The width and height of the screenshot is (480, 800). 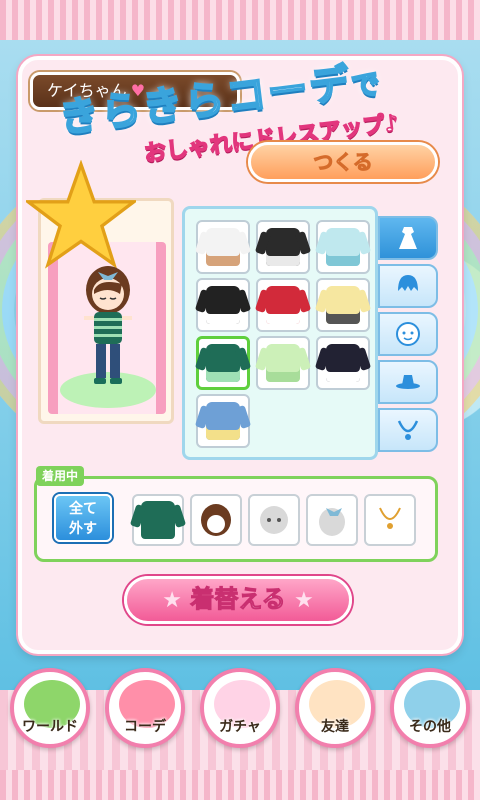 What do you see at coordinates (430, 708) in the screenshot?
I see `nav-other: その他` at bounding box center [430, 708].